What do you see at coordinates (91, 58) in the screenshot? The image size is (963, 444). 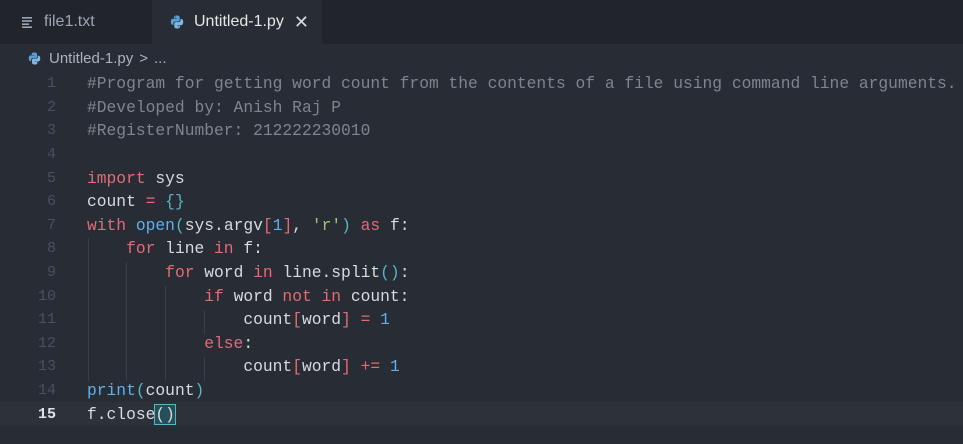 I see `breadcrumb-file: Untitled-1.py` at bounding box center [91, 58].